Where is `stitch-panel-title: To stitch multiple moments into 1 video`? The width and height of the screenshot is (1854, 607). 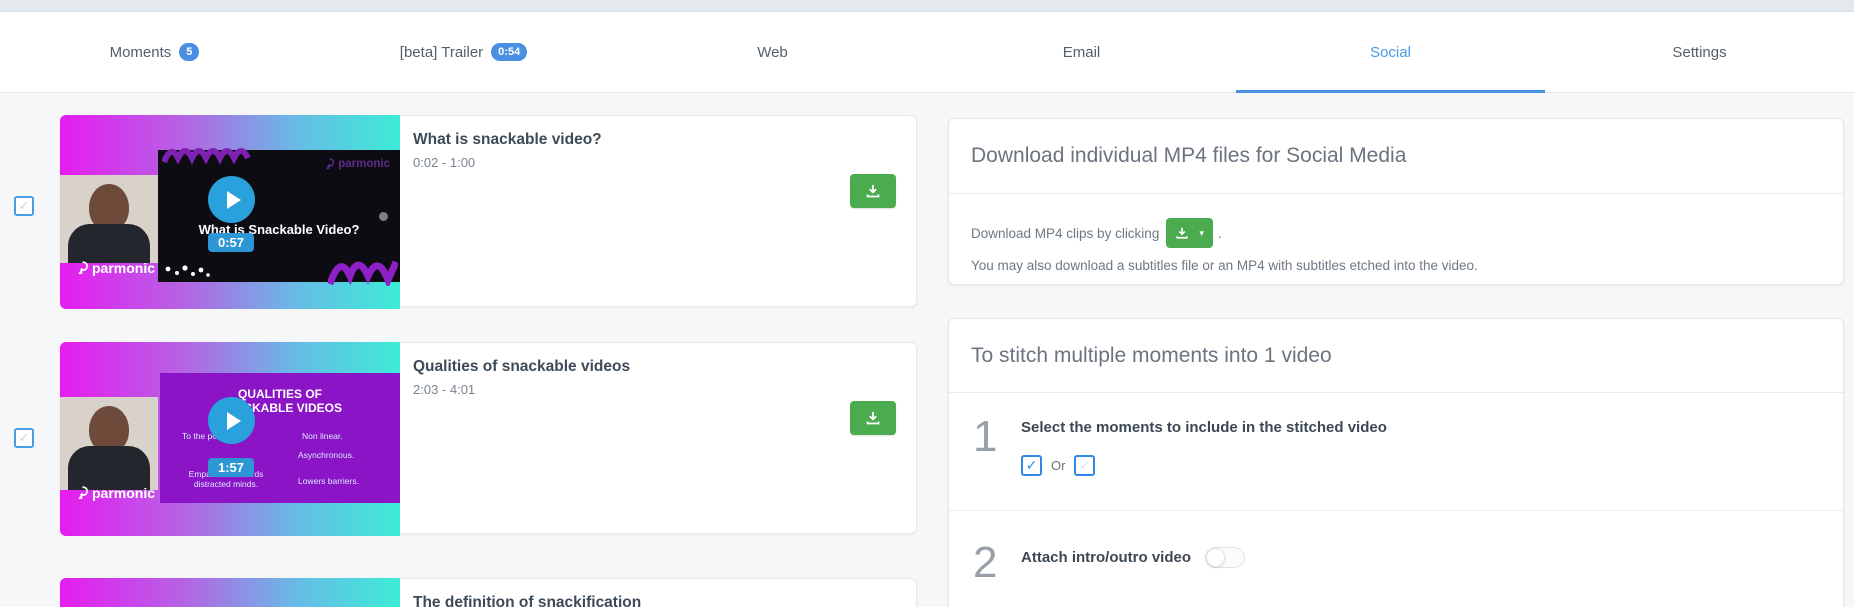
stitch-panel-title: To stitch multiple moments into 1 video is located at coordinates (1396, 356).